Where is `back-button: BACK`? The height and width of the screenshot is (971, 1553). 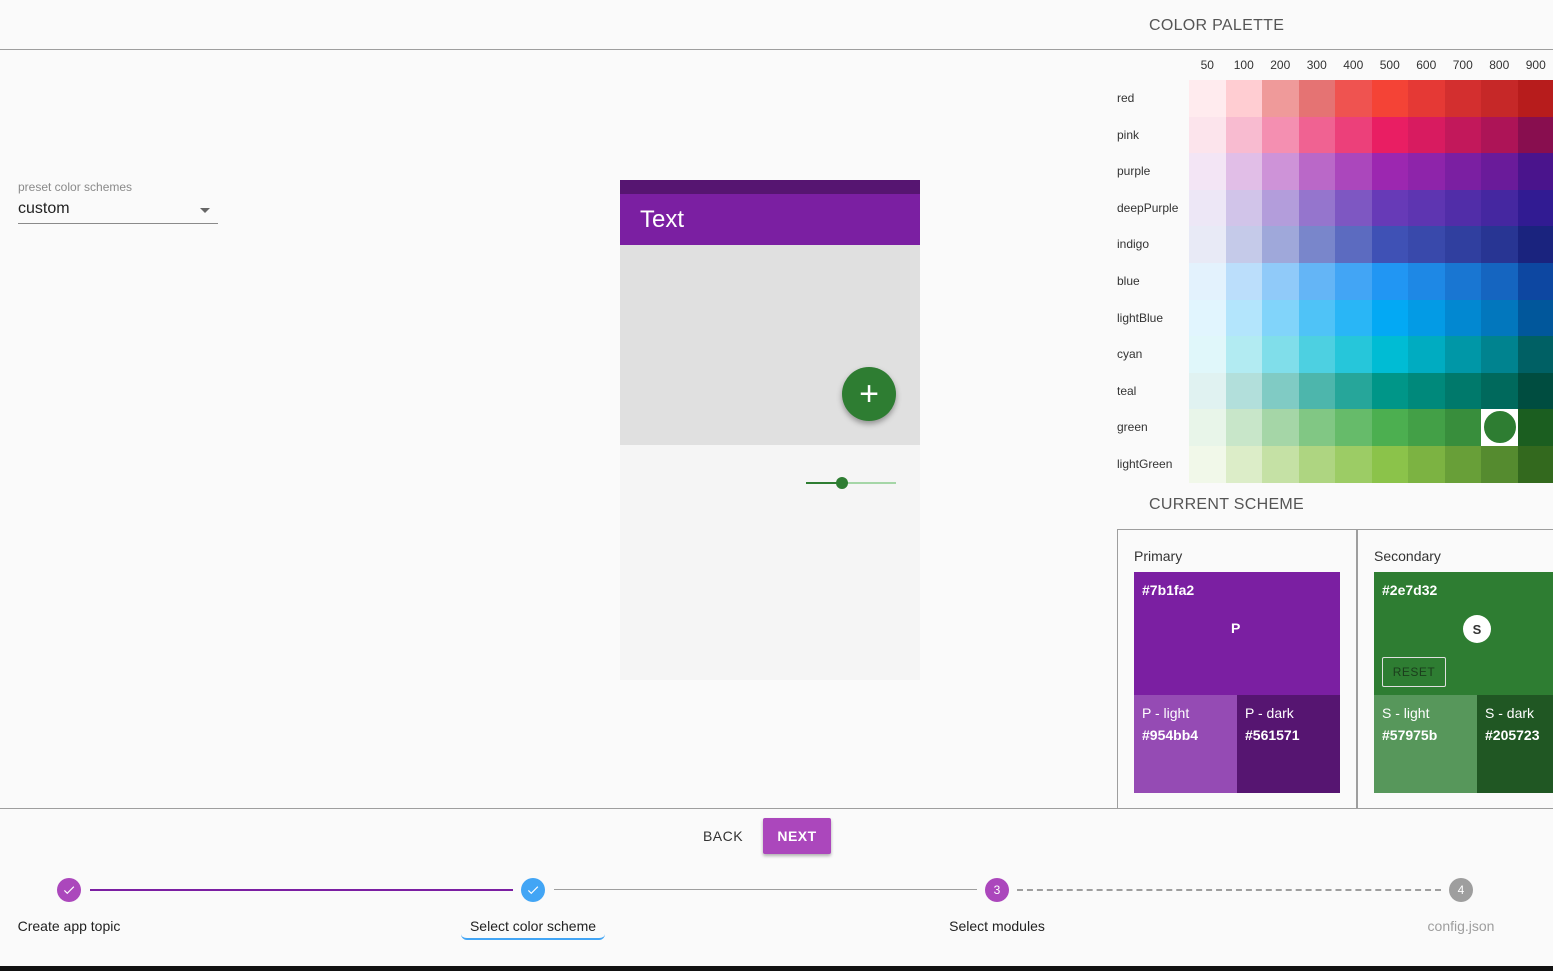 back-button: BACK is located at coordinates (723, 836).